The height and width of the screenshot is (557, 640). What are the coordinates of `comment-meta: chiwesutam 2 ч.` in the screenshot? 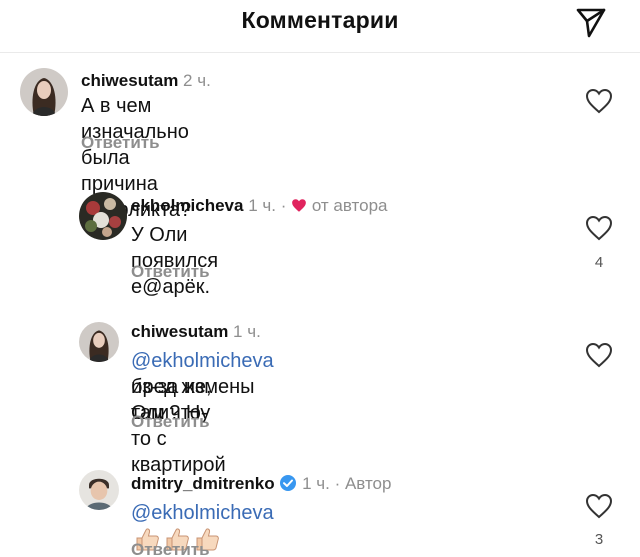 It's located at (146, 81).